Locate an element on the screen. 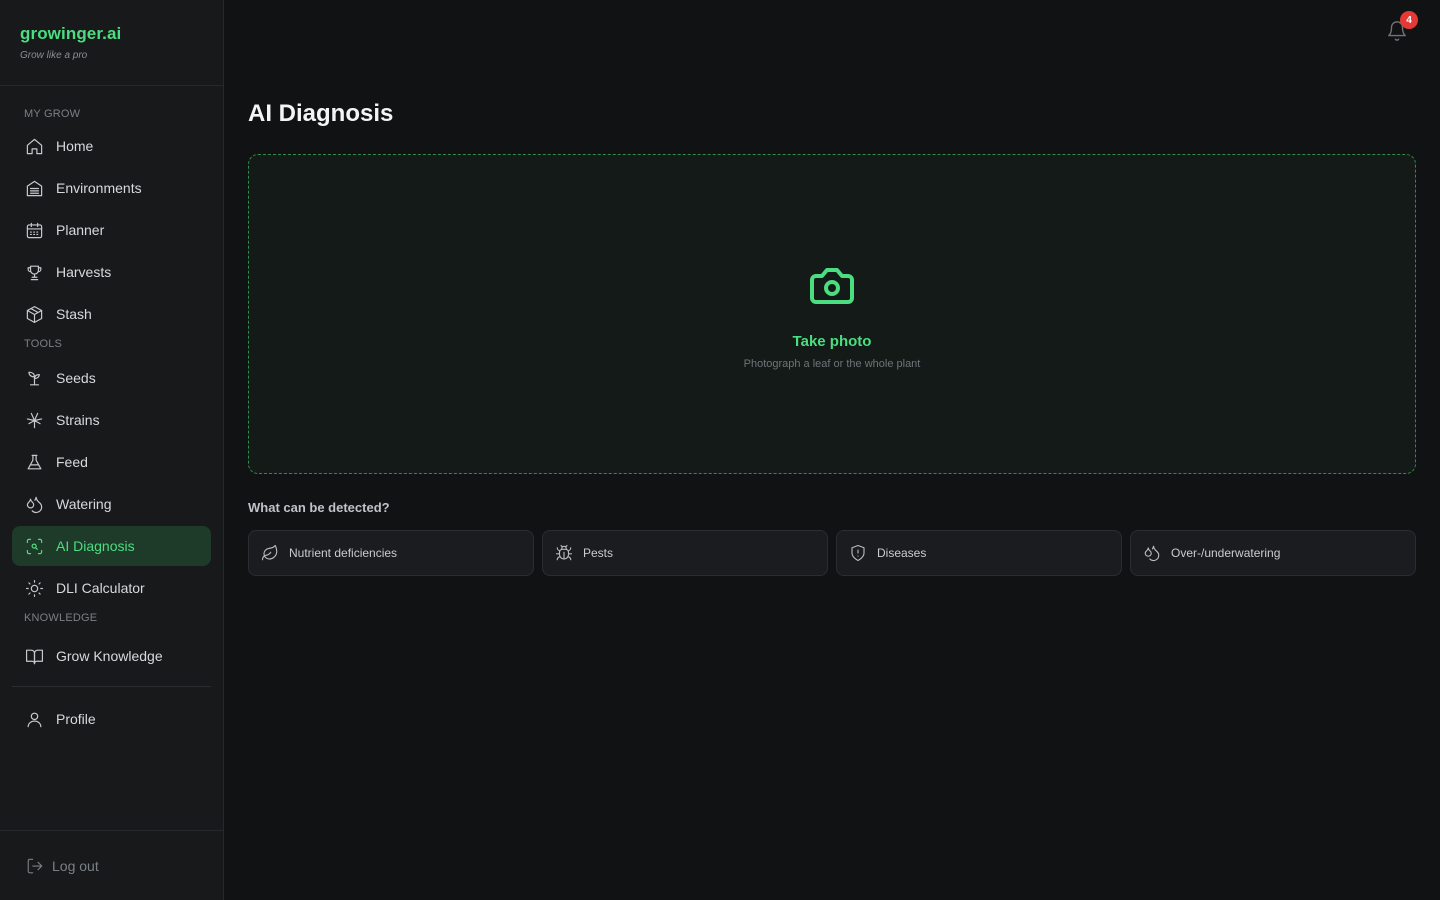 Image resolution: width=1440 pixels, height=900 pixels. sidebar-item-profile: Profile is located at coordinates (111, 719).